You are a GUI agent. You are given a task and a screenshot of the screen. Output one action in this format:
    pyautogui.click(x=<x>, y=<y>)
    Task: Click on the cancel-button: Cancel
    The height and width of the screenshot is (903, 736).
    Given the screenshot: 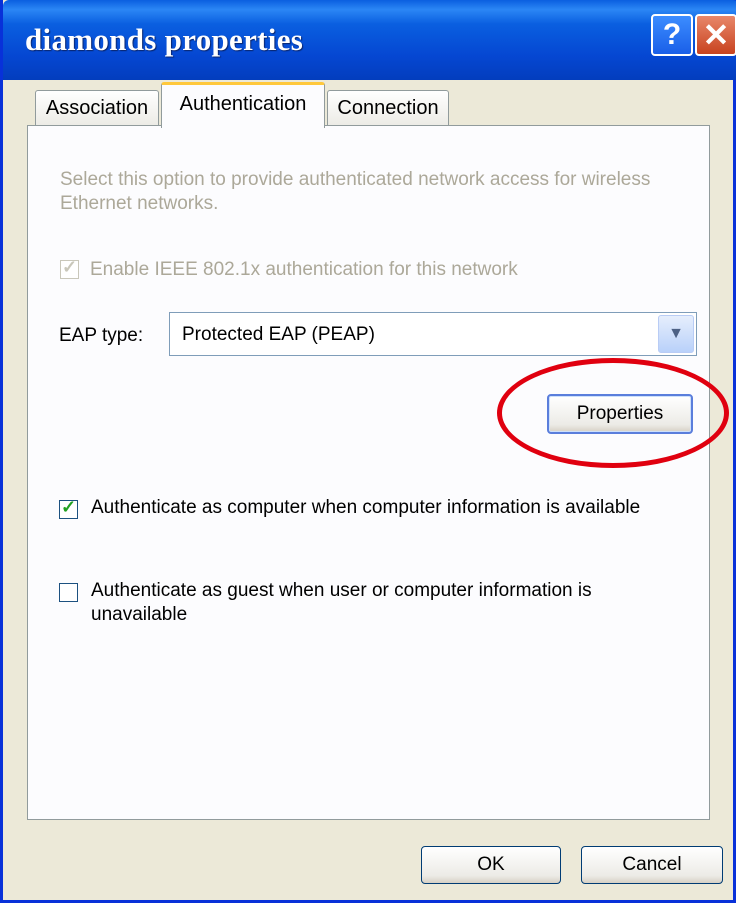 What is the action you would take?
    pyautogui.click(x=652, y=865)
    